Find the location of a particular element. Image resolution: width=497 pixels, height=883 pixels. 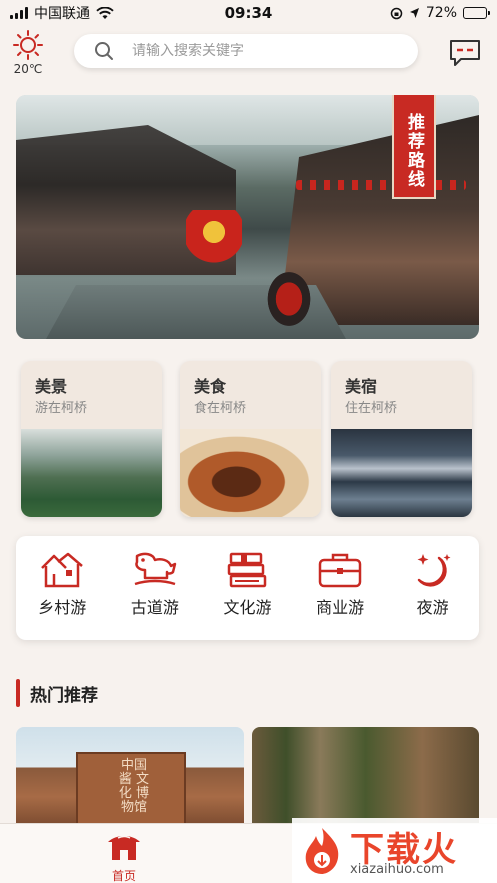

tour-label: 乡村游 is located at coordinates (62, 607).